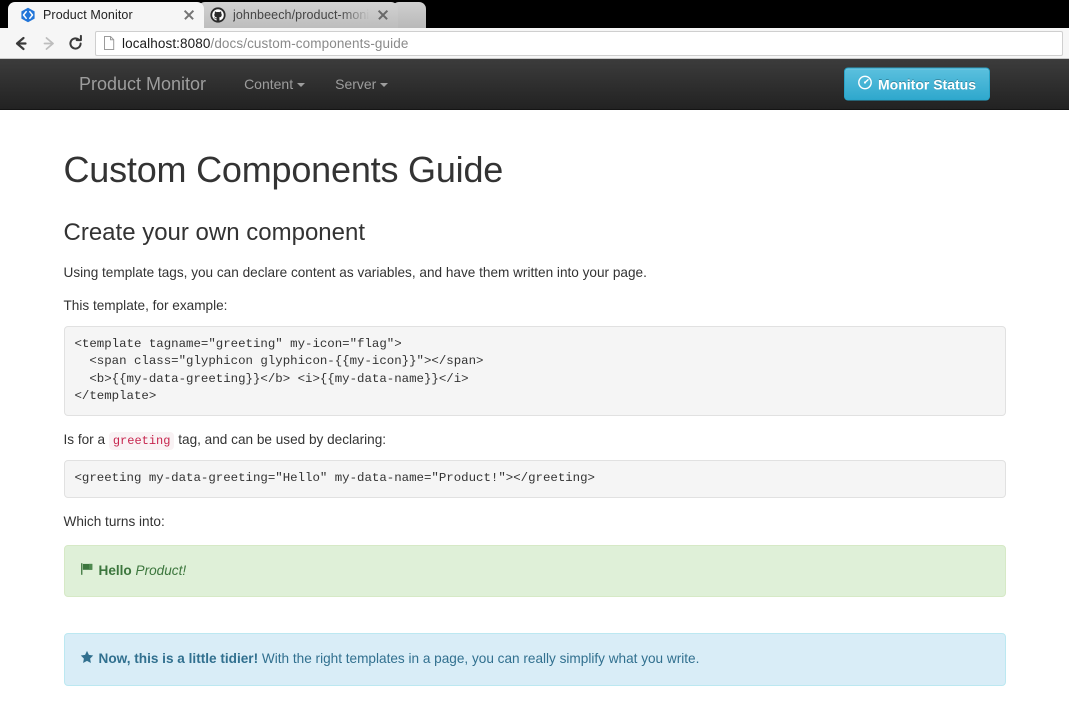 Image resolution: width=1069 pixels, height=710 pixels. What do you see at coordinates (114, 521) in the screenshot?
I see `result-label-text: Which turns into:` at bounding box center [114, 521].